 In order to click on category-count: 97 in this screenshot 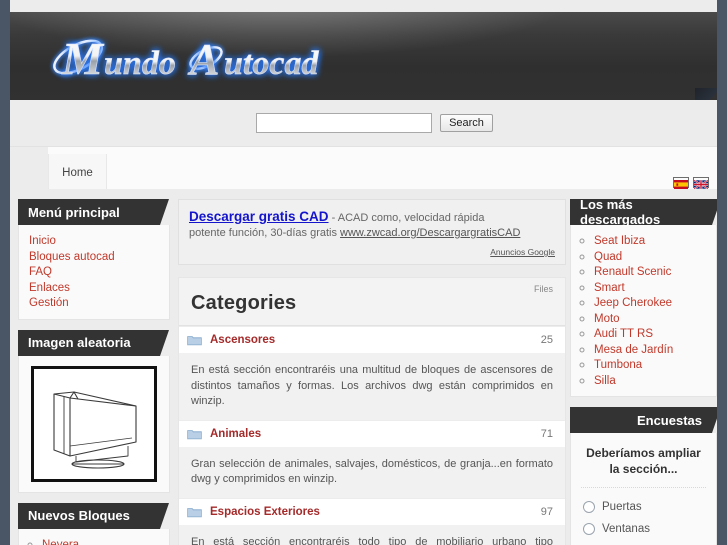, I will do `click(546, 511)`.